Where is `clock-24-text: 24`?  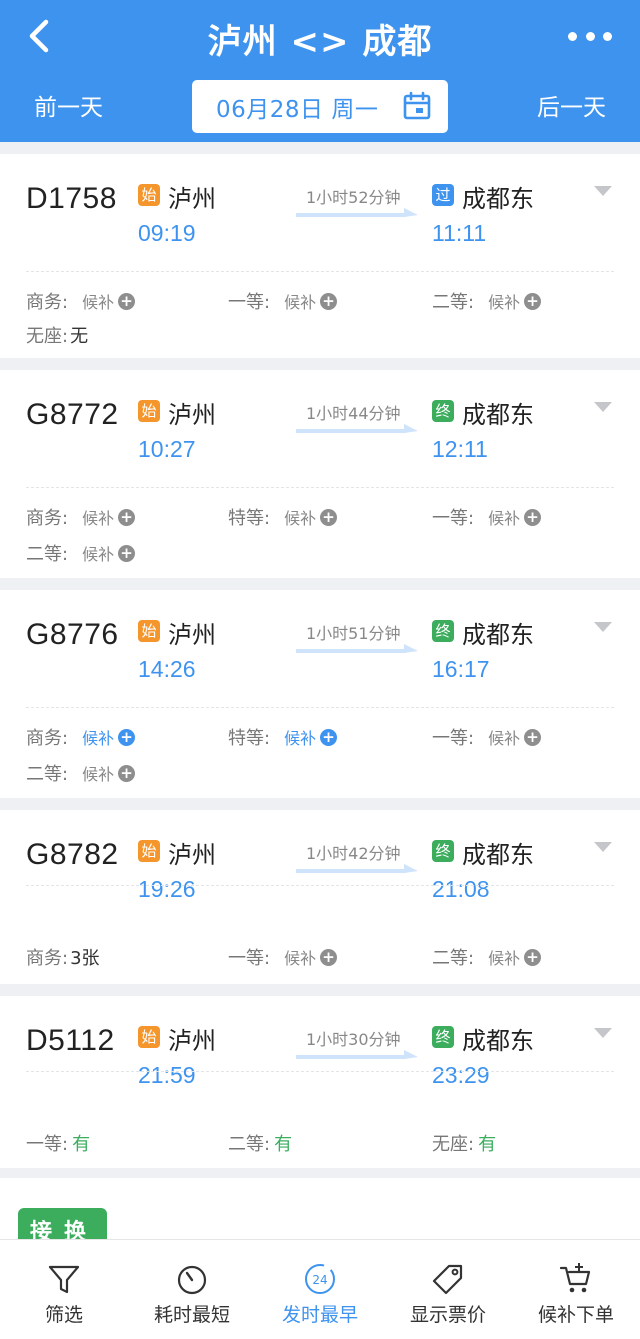
clock-24-text: 24 is located at coordinates (319, 1280).